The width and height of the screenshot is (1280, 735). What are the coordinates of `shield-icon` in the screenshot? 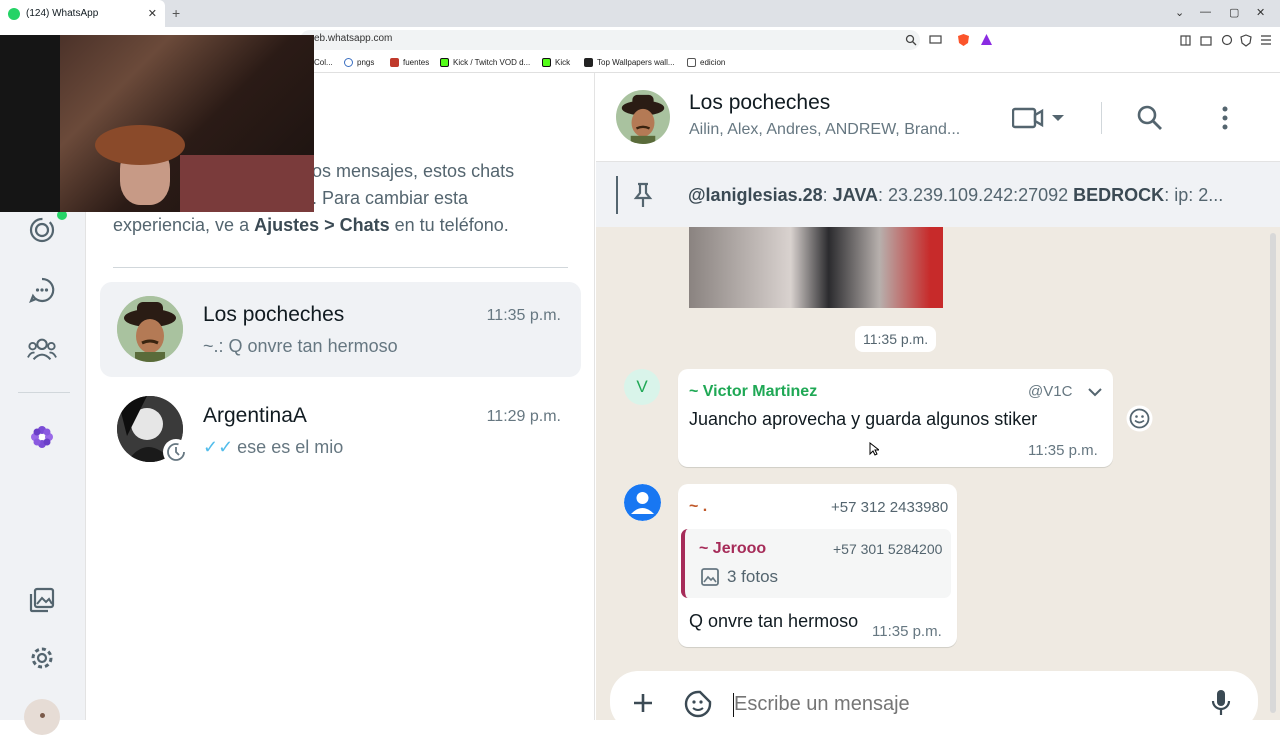 It's located at (1246, 40).